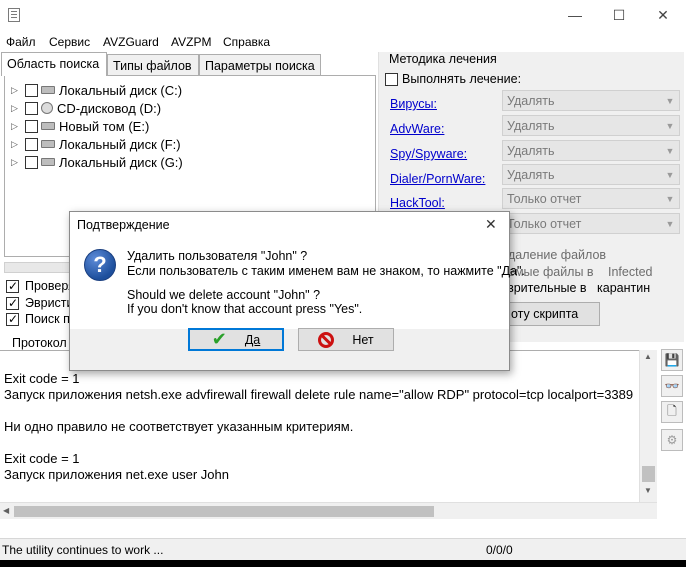  Describe the element at coordinates (116, 474) in the screenshot. I see `log-line: Запуск приложения net.exe user John` at that location.